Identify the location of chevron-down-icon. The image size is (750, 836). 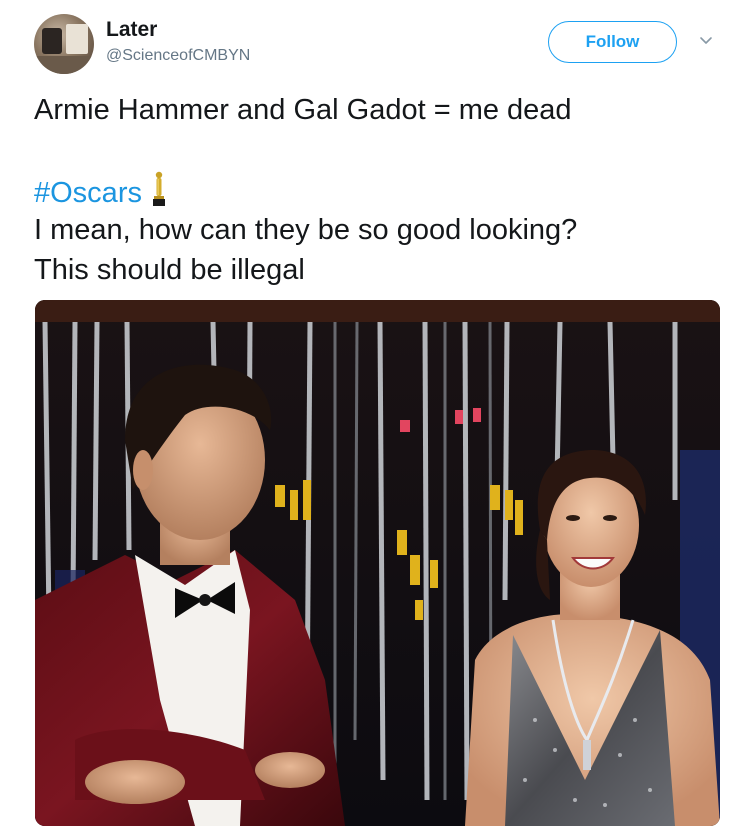
(706, 41).